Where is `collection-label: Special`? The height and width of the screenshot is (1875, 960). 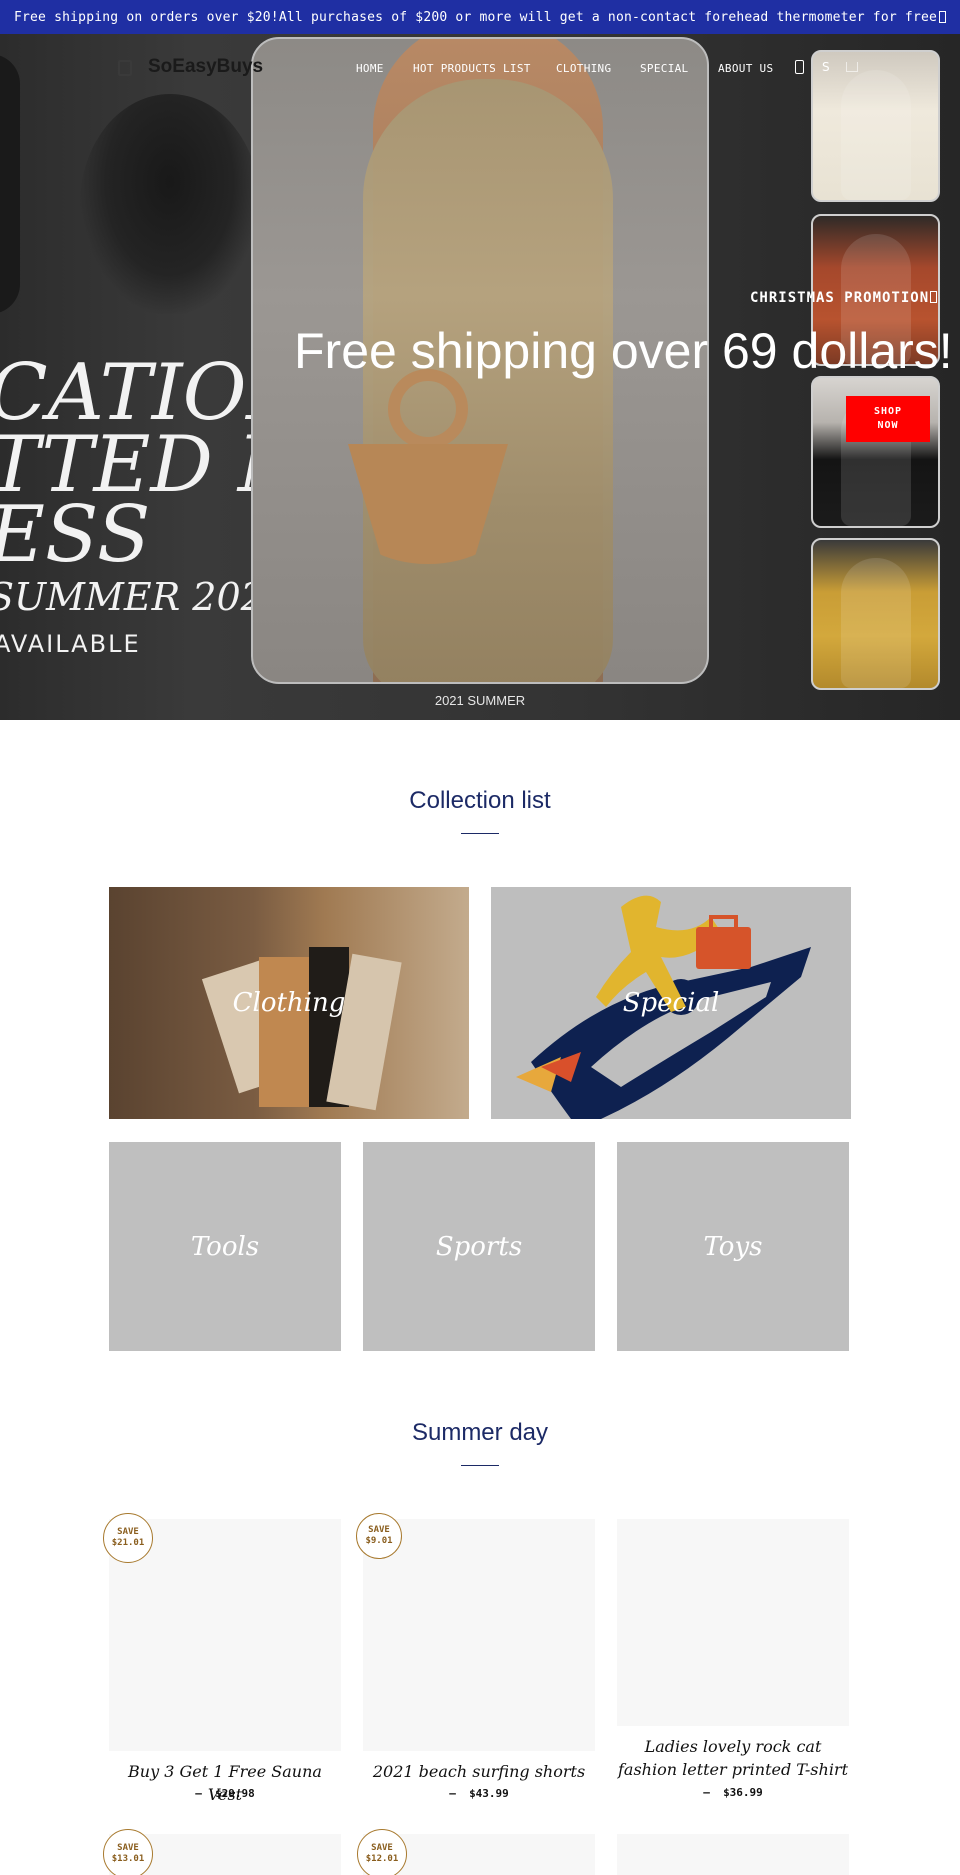 collection-label: Special is located at coordinates (671, 1003).